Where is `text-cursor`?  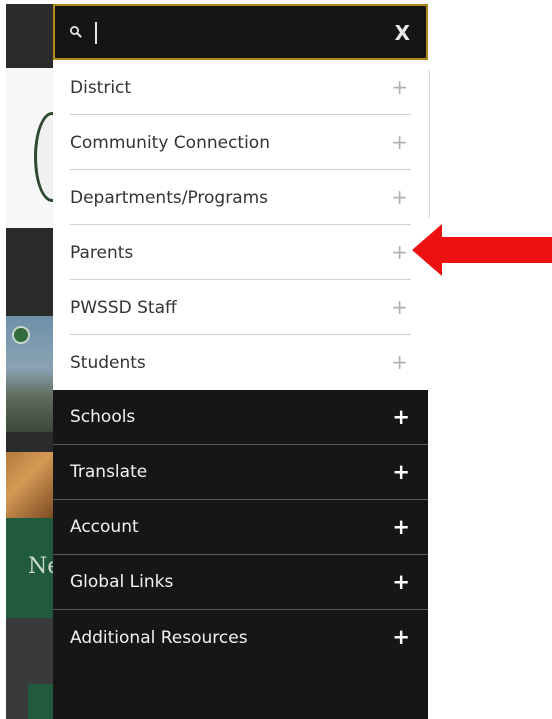 text-cursor is located at coordinates (96, 33).